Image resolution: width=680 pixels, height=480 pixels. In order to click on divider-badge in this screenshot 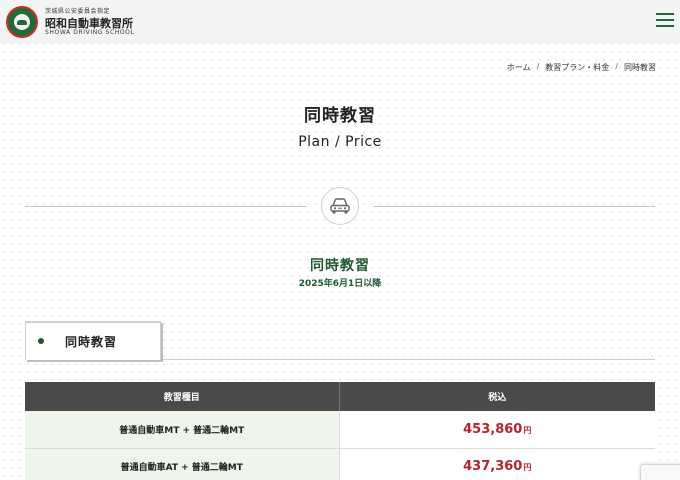, I will do `click(340, 206)`.